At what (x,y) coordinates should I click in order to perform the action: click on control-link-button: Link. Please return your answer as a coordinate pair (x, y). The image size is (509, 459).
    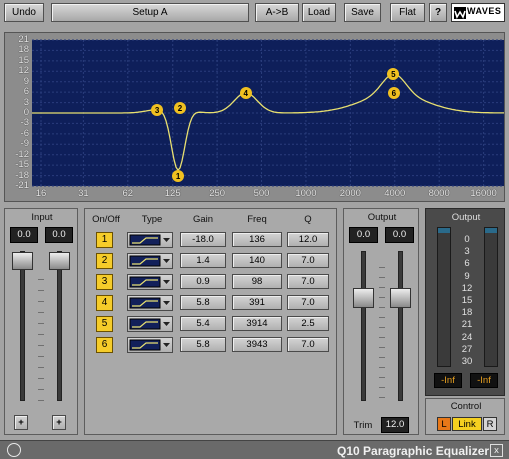
    Looking at the image, I should click on (467, 424).